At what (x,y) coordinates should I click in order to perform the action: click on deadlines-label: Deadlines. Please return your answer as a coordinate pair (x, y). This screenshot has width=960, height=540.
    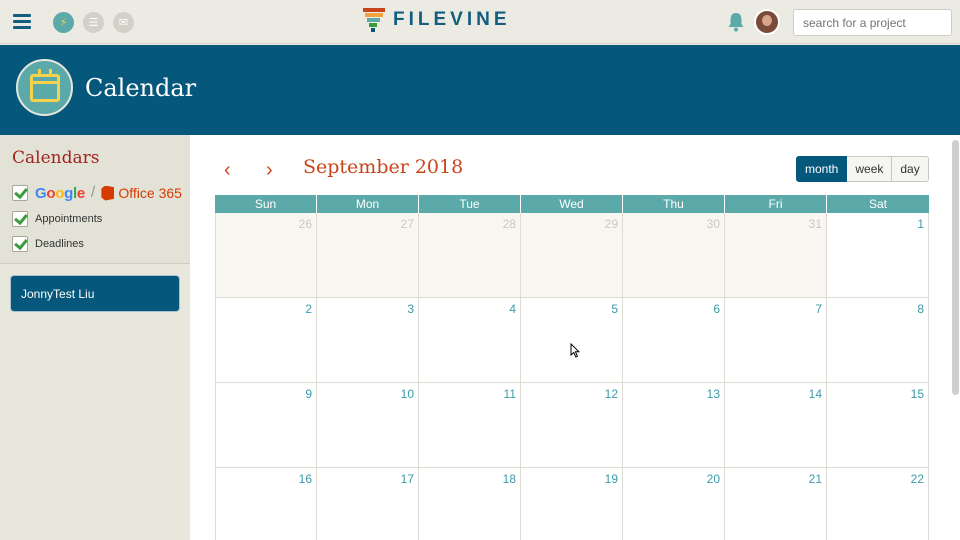
    Looking at the image, I should click on (59, 244).